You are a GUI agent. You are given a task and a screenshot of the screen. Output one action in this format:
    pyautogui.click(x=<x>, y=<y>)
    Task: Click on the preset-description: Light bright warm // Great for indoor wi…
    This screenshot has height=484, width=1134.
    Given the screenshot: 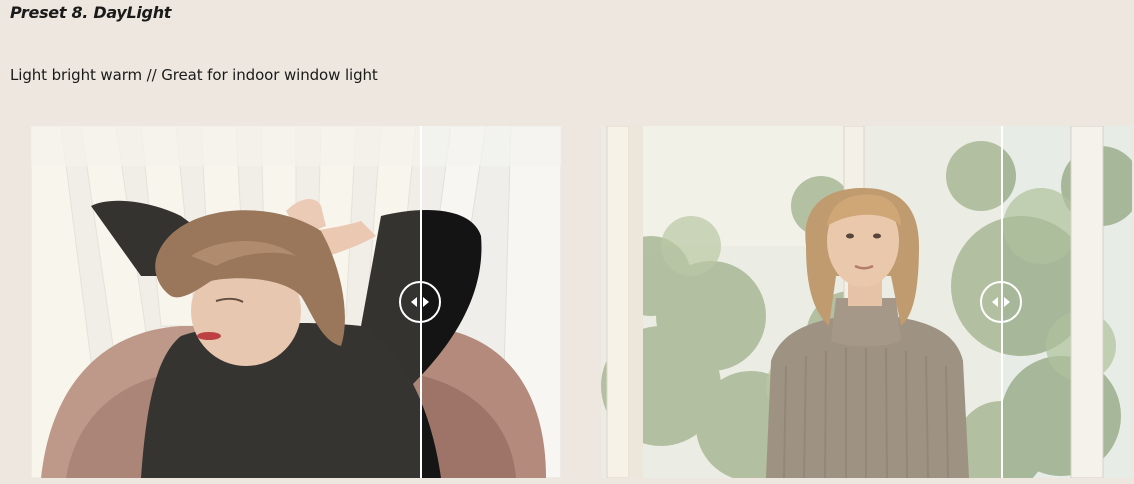 What is the action you would take?
    pyautogui.click(x=194, y=75)
    